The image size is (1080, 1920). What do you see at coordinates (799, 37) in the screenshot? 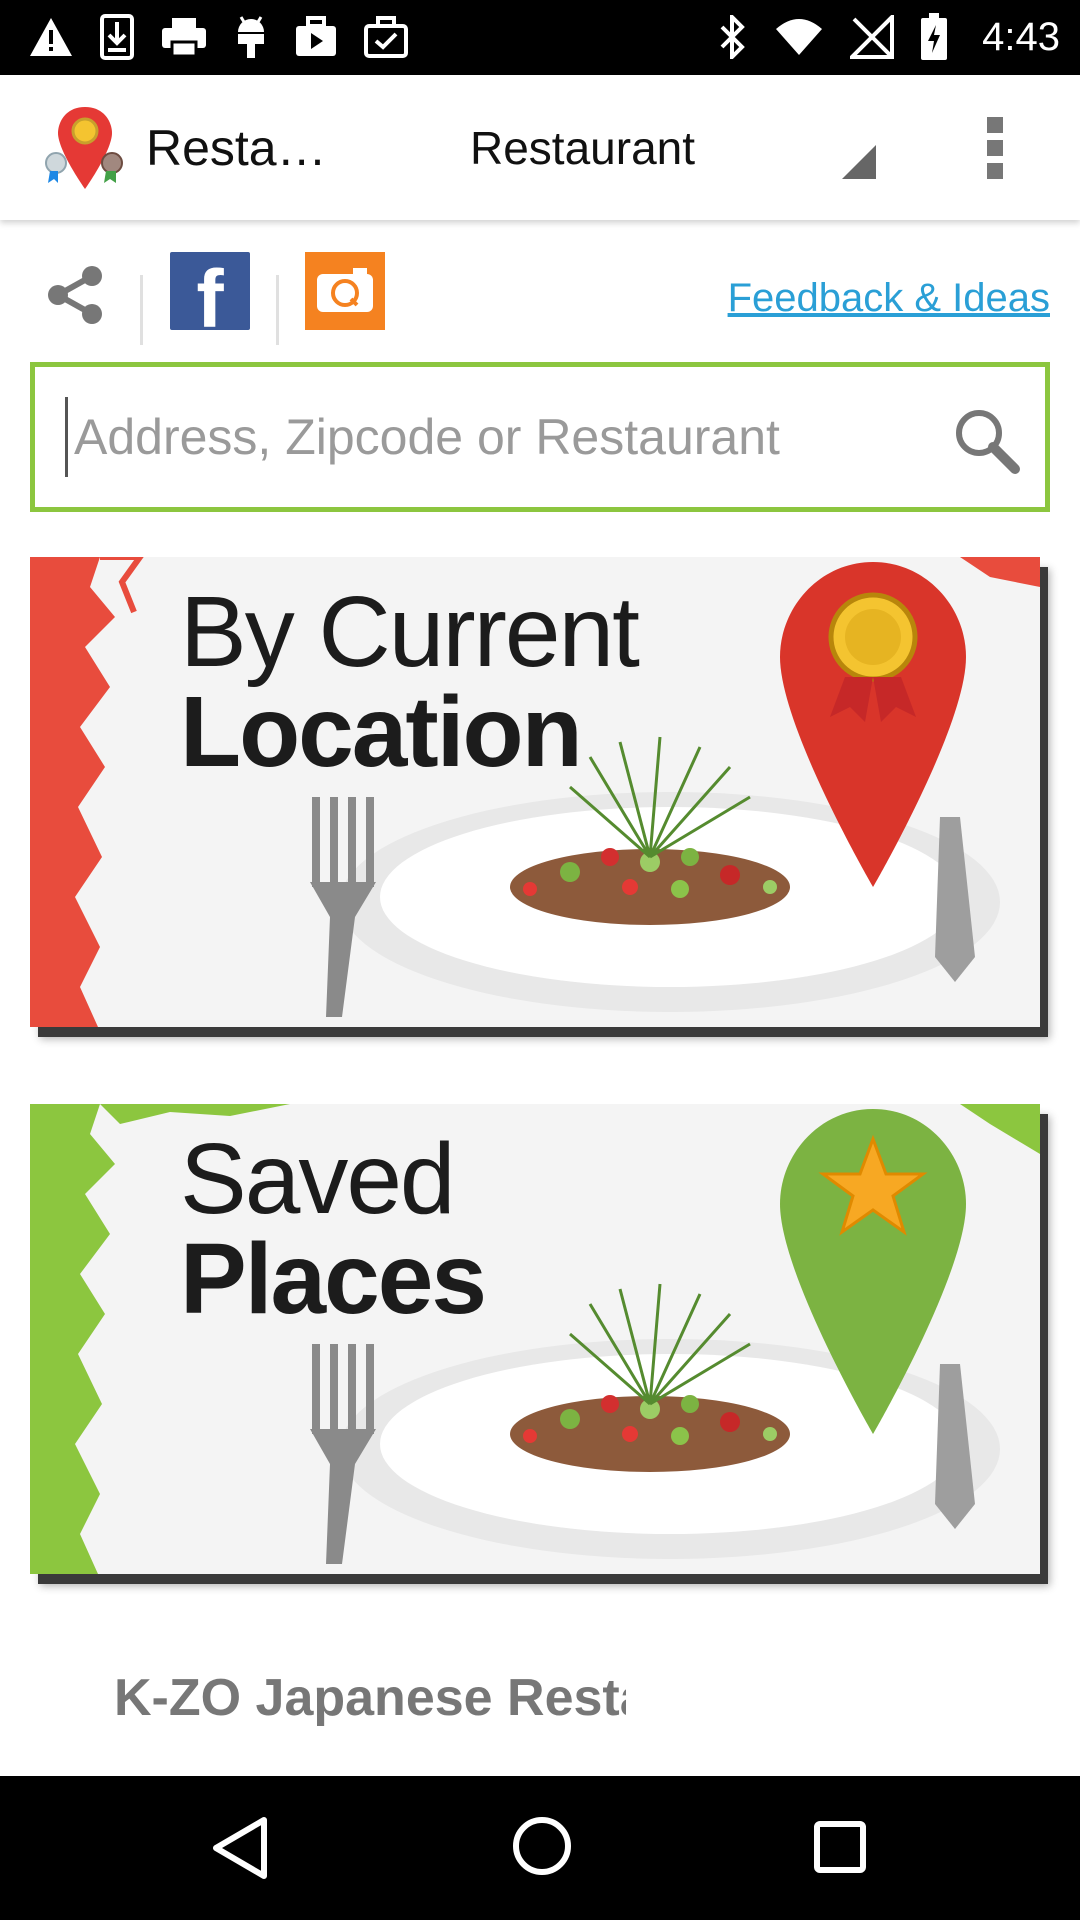
I see `wifi-icon` at bounding box center [799, 37].